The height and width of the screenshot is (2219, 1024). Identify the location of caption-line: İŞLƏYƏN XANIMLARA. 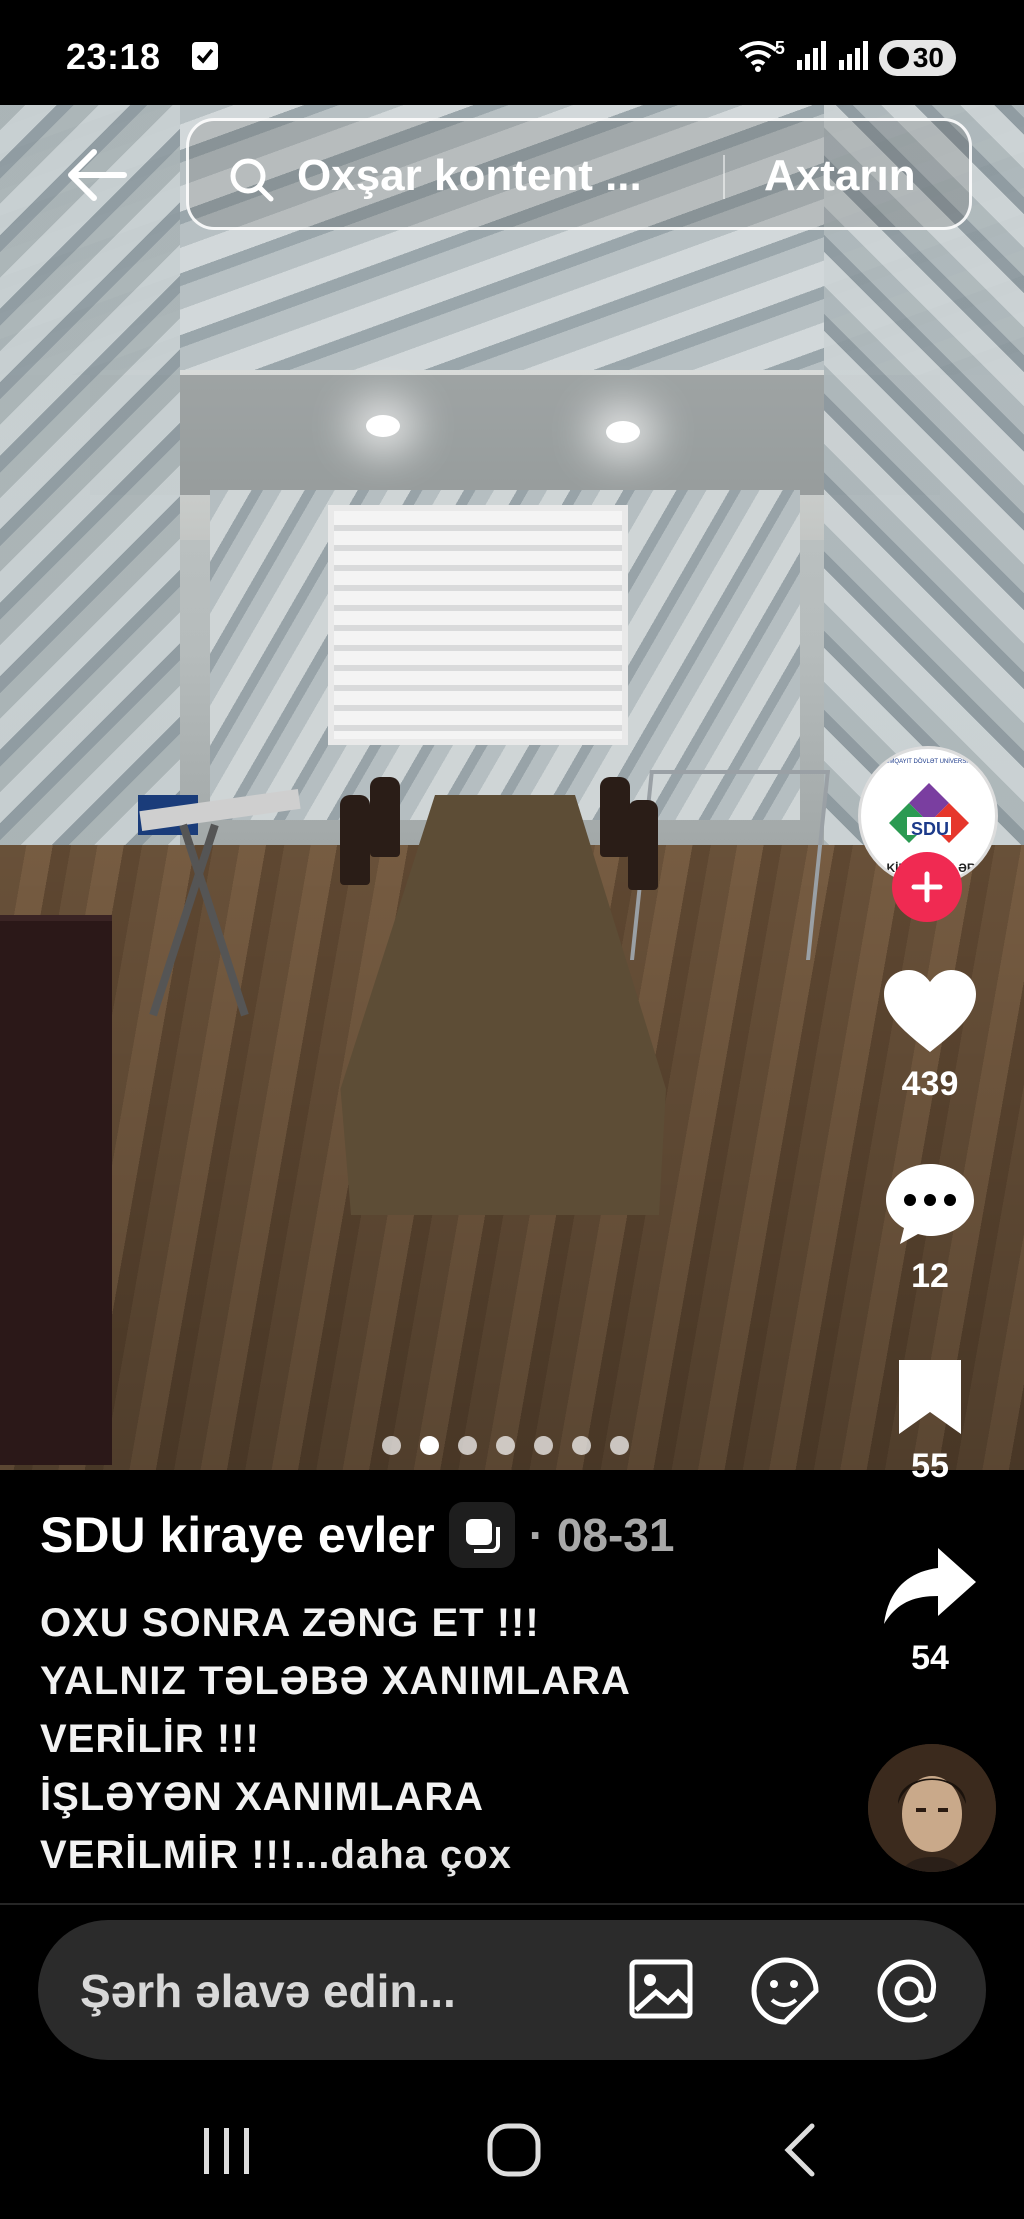
(262, 1797).